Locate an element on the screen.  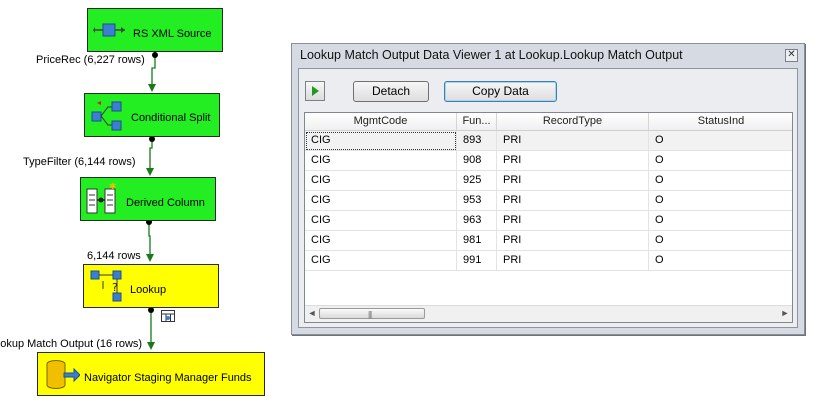
rows-path-label: 6,144 rows is located at coordinates (114, 256).